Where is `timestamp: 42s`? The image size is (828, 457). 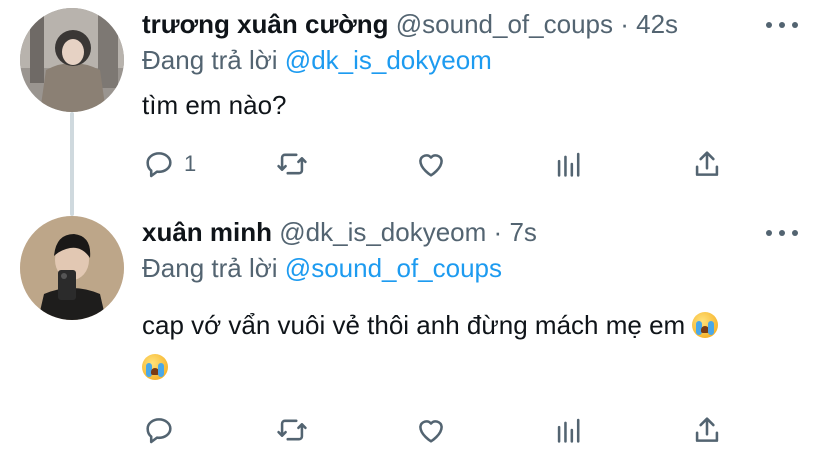 timestamp: 42s is located at coordinates (657, 24).